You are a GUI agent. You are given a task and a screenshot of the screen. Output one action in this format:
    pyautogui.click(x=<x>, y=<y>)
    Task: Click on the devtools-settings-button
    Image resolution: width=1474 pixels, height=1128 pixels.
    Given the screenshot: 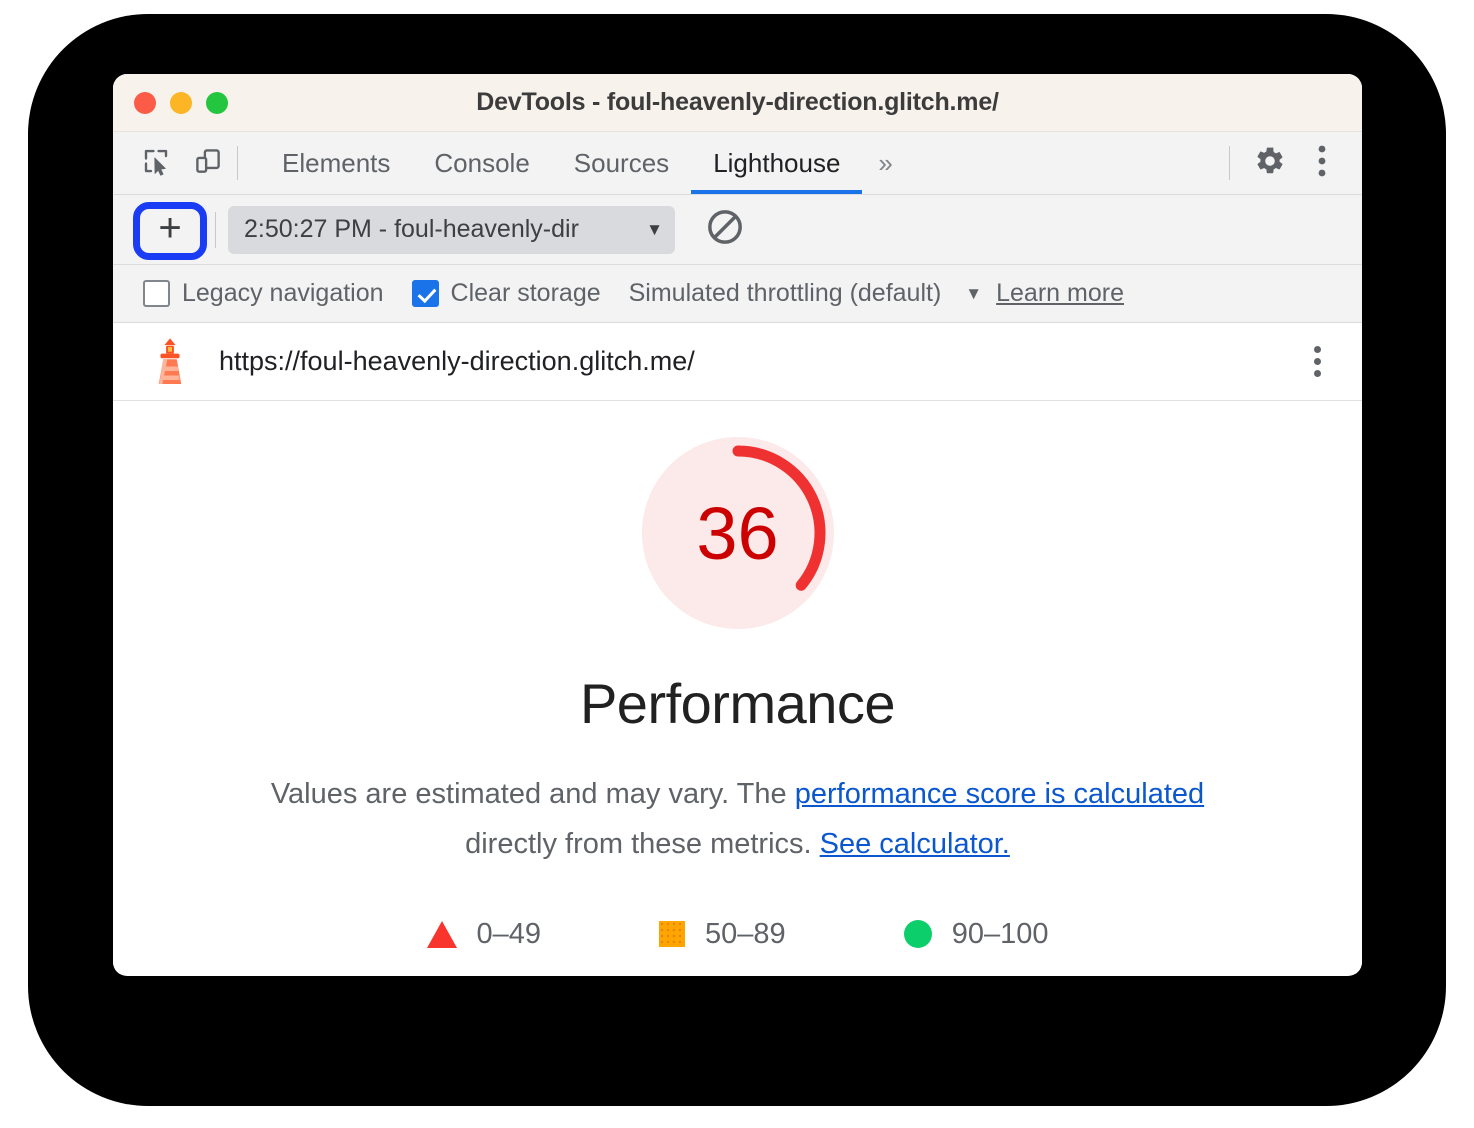 What is the action you would take?
    pyautogui.click(x=1270, y=163)
    